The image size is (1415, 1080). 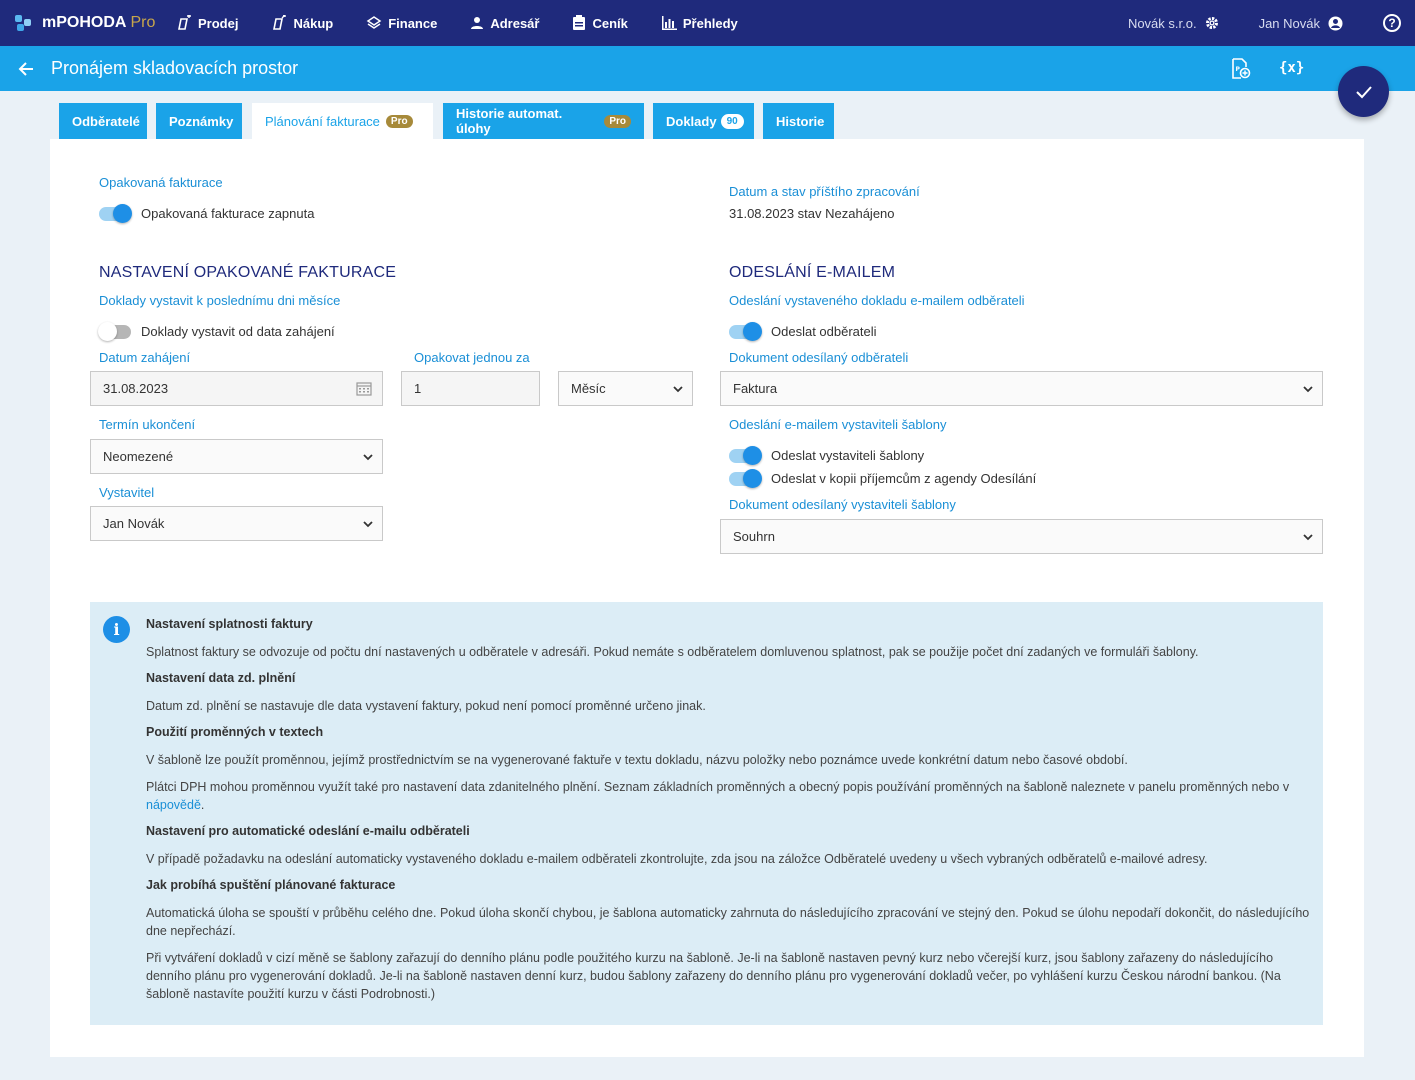 I want to click on company-selector: Novák s.r.o., so click(x=1173, y=23).